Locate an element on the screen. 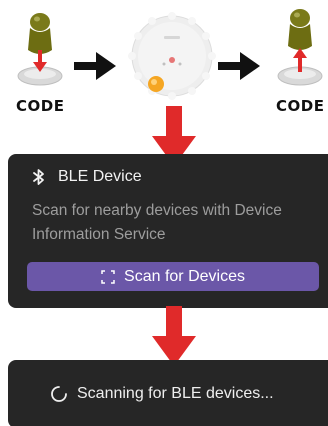 This screenshot has width=328, height=426. down-arrow-icon is located at coordinates (174, 336).